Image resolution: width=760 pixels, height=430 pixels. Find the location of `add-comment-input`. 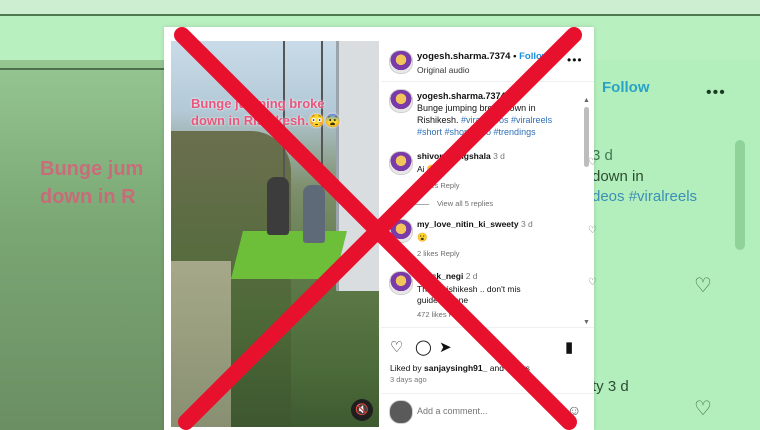

add-comment-input is located at coordinates (487, 411).